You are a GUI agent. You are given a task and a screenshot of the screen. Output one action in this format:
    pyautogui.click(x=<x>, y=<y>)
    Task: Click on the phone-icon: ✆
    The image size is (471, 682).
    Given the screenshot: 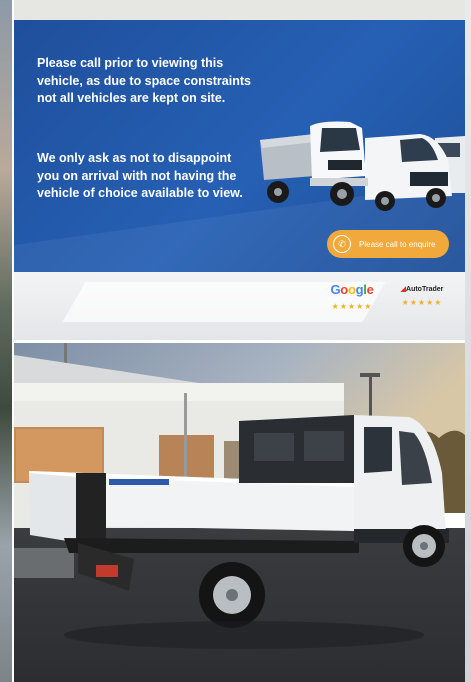 What is the action you would take?
    pyautogui.click(x=342, y=244)
    